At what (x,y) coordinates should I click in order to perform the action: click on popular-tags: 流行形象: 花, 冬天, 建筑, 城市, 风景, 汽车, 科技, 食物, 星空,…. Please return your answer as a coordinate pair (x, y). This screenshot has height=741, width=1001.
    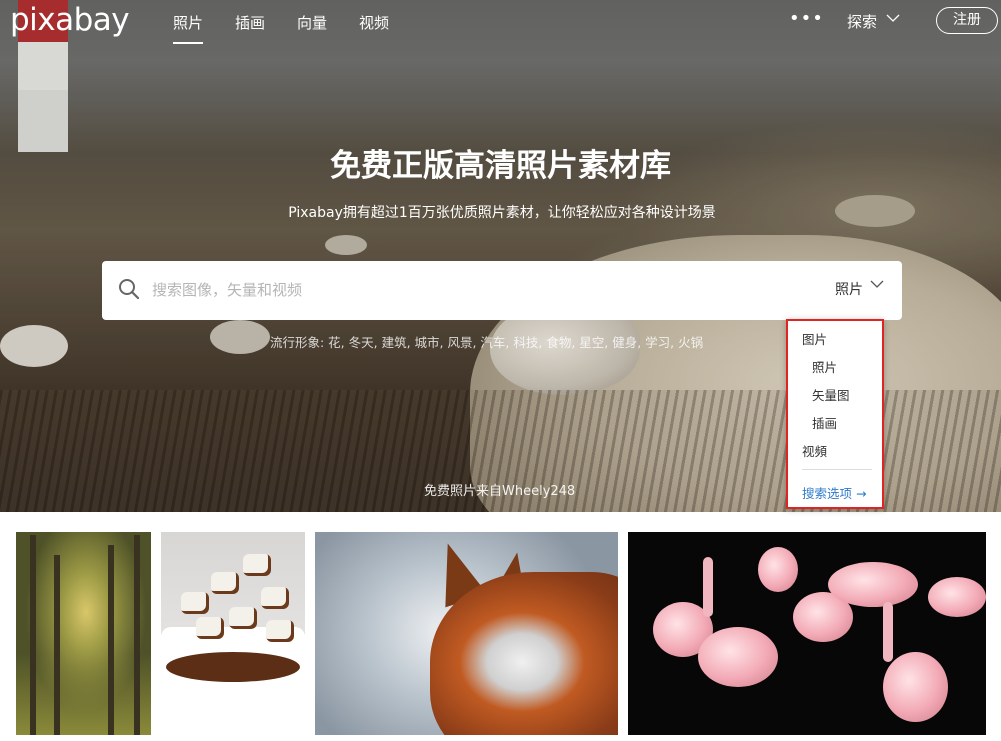
    Looking at the image, I should click on (486, 341).